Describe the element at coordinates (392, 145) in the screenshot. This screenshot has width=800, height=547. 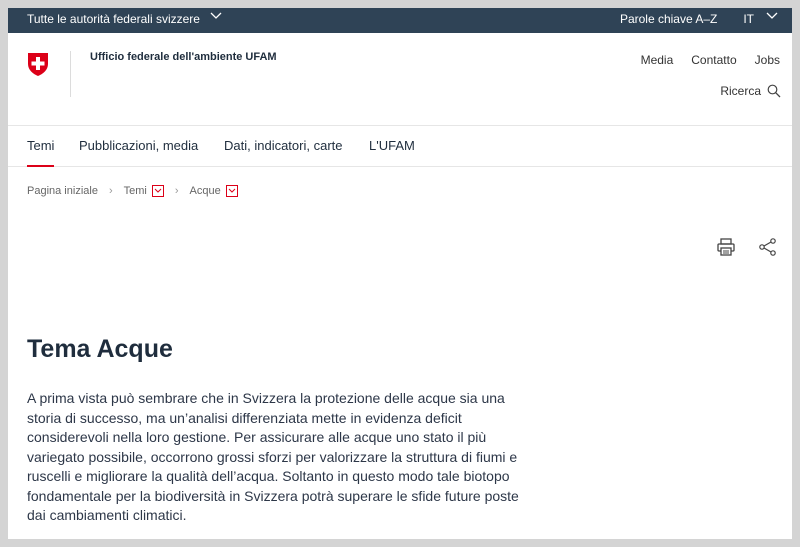
I see `tab-ufam: L'UFAM` at that location.